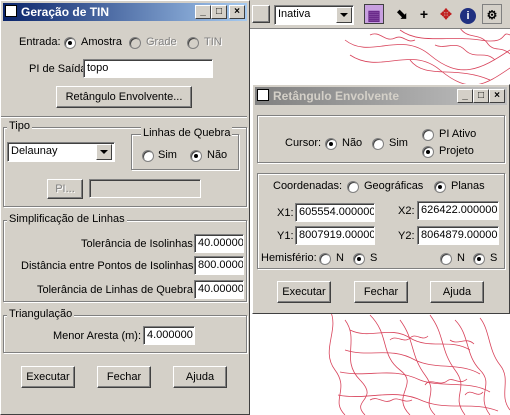 This screenshot has height=415, width=510. Describe the element at coordinates (145, 188) in the screenshot. I see `pi-input` at that location.